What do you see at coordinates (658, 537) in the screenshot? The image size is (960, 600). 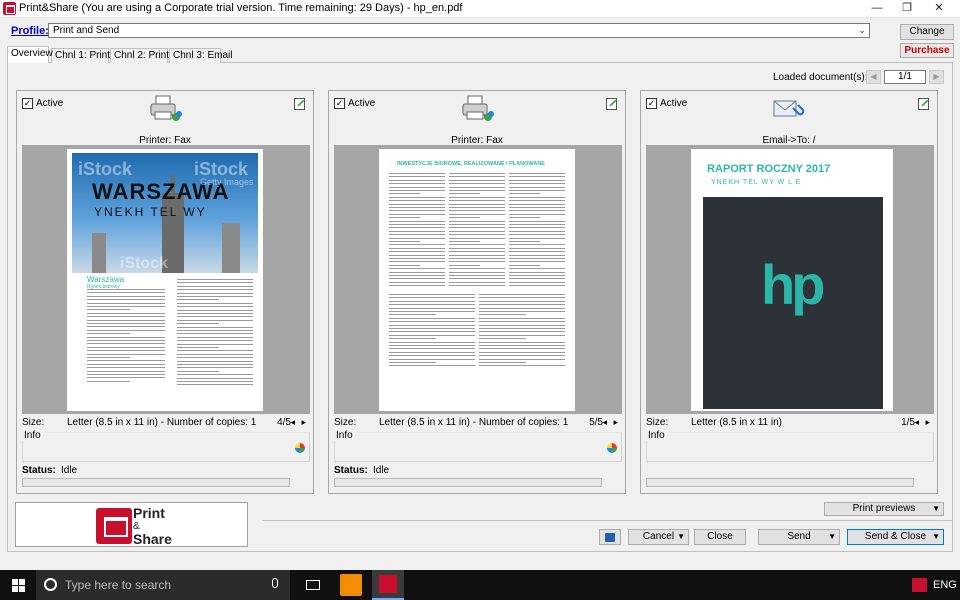 I see `cancel-button: Cancel ▼` at bounding box center [658, 537].